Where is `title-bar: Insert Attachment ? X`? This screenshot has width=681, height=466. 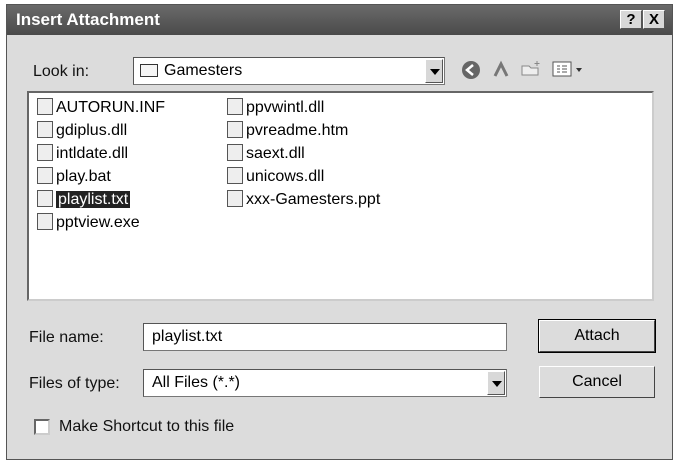
title-bar: Insert Attachment ? X is located at coordinates (339, 20).